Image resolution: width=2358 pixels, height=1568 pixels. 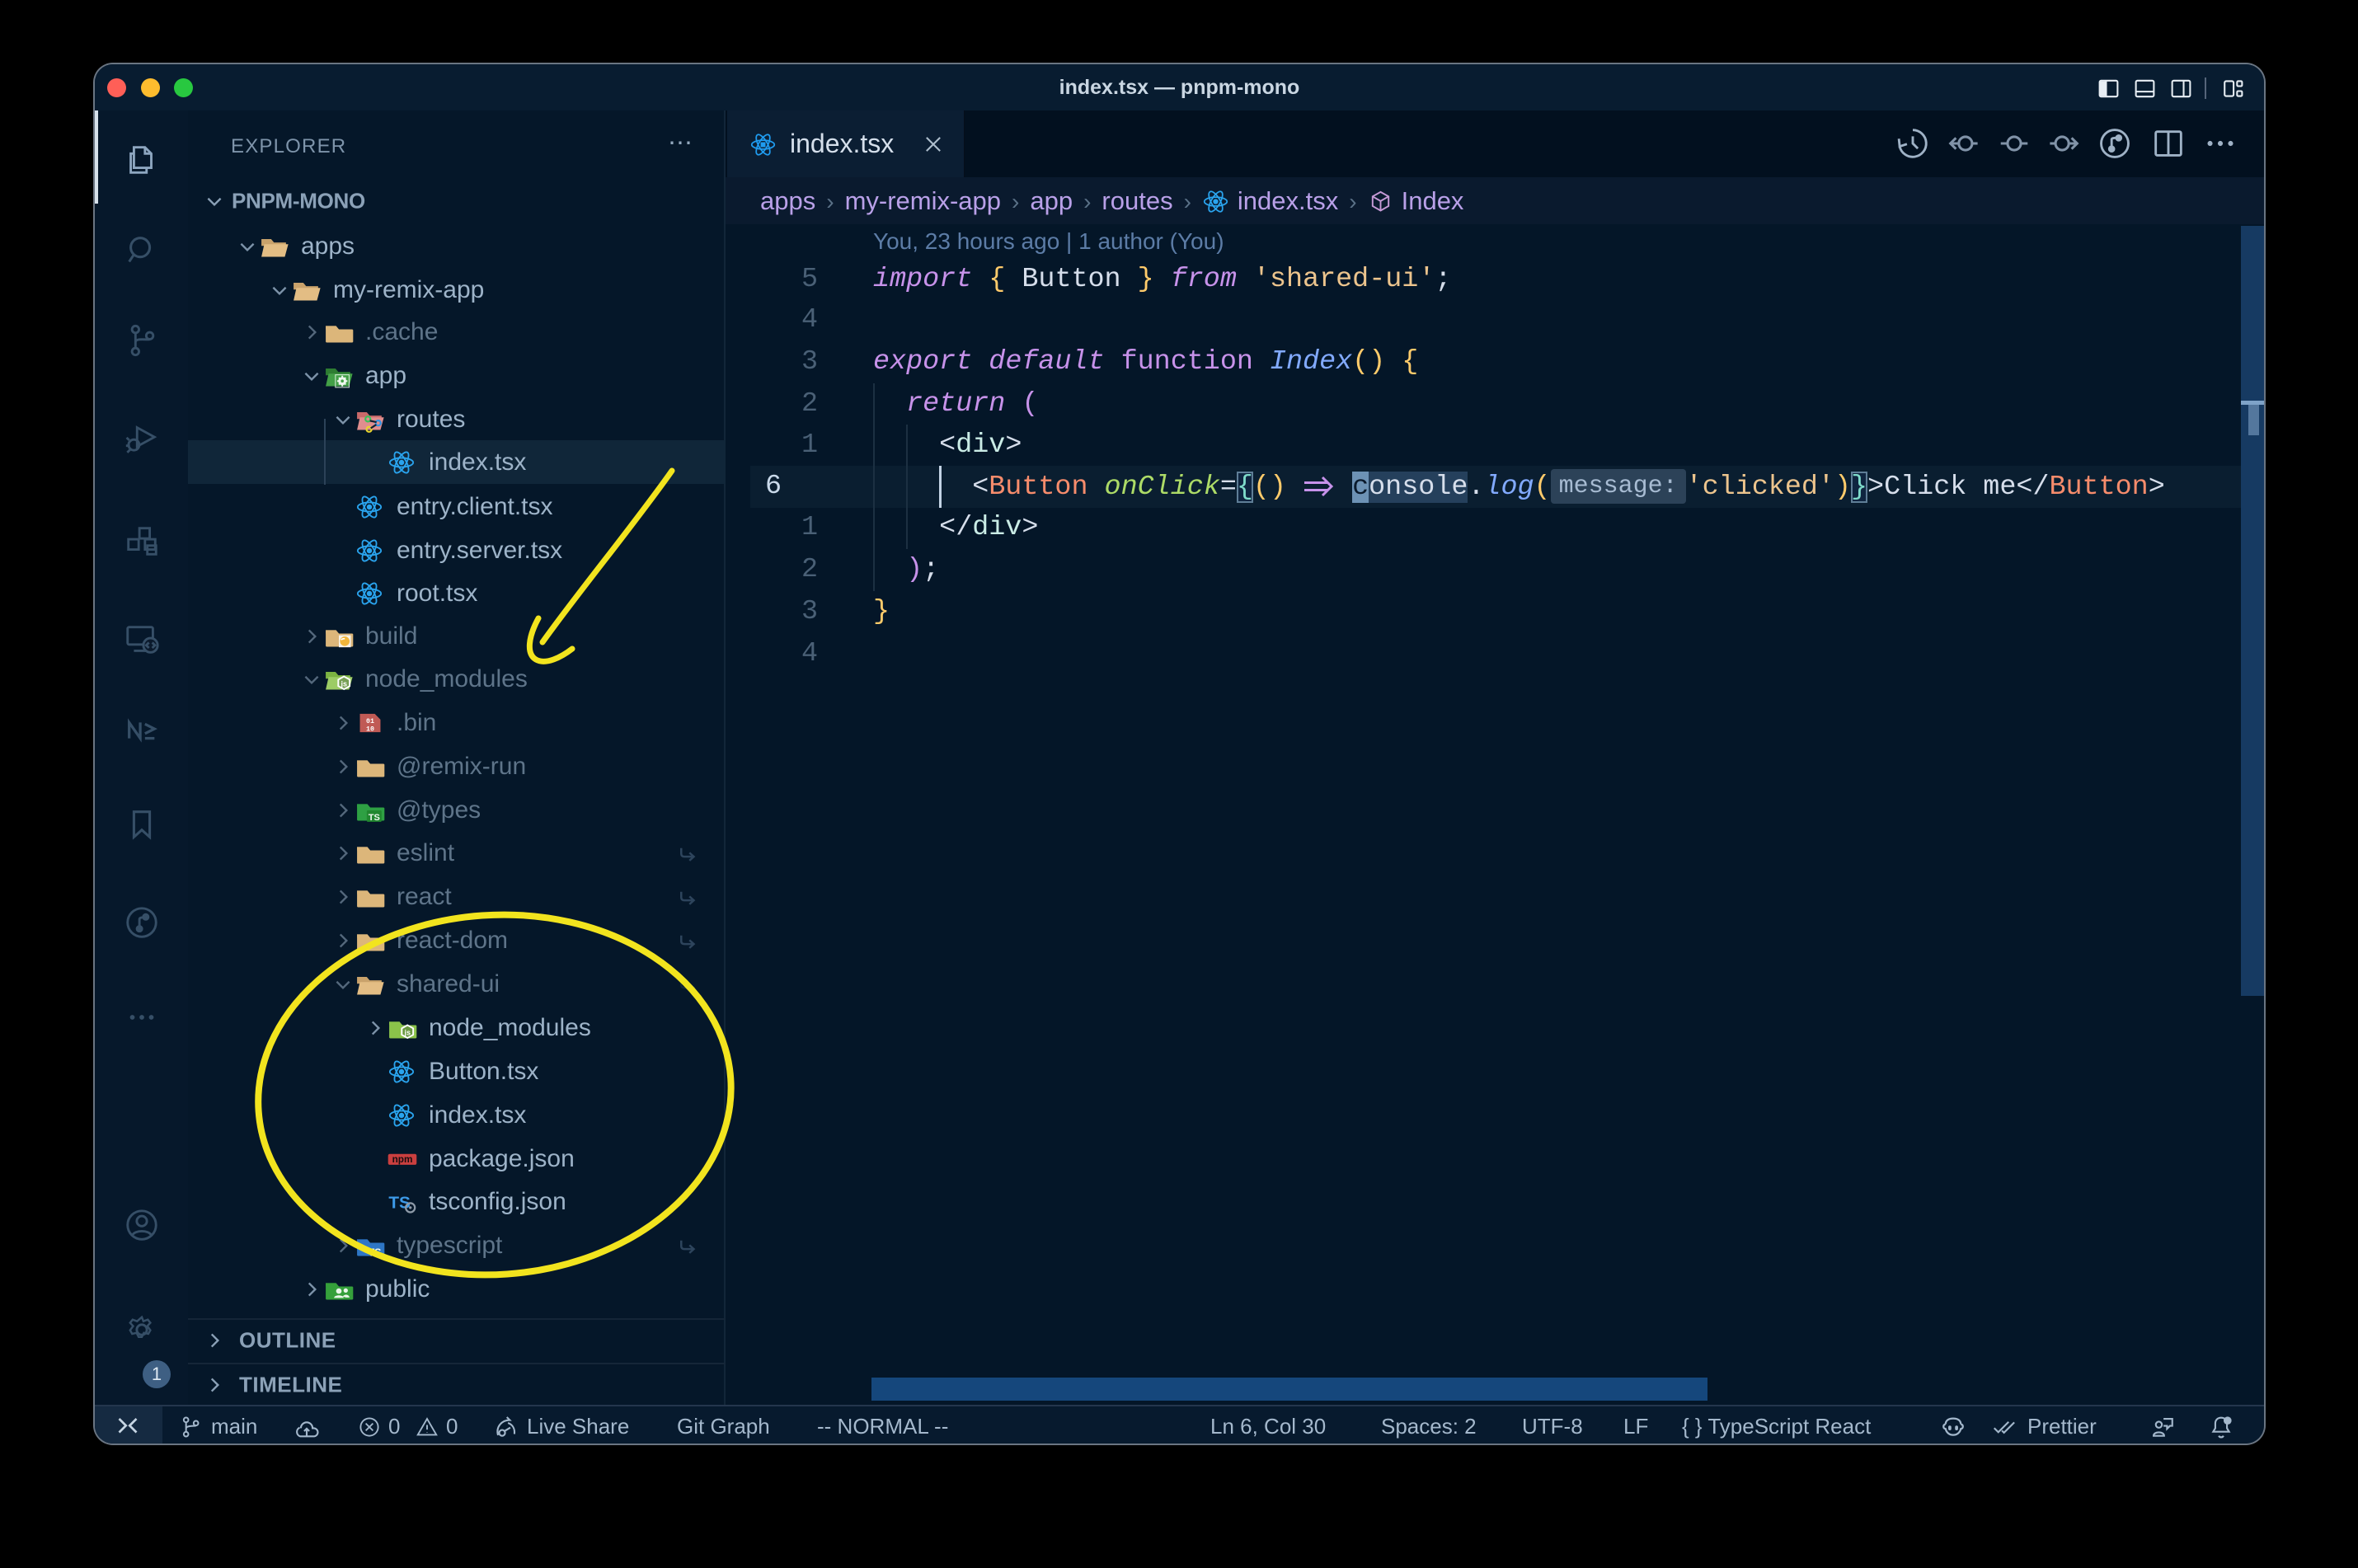 What do you see at coordinates (370, 721) in the screenshot?
I see `svg-text: 01` at bounding box center [370, 721].